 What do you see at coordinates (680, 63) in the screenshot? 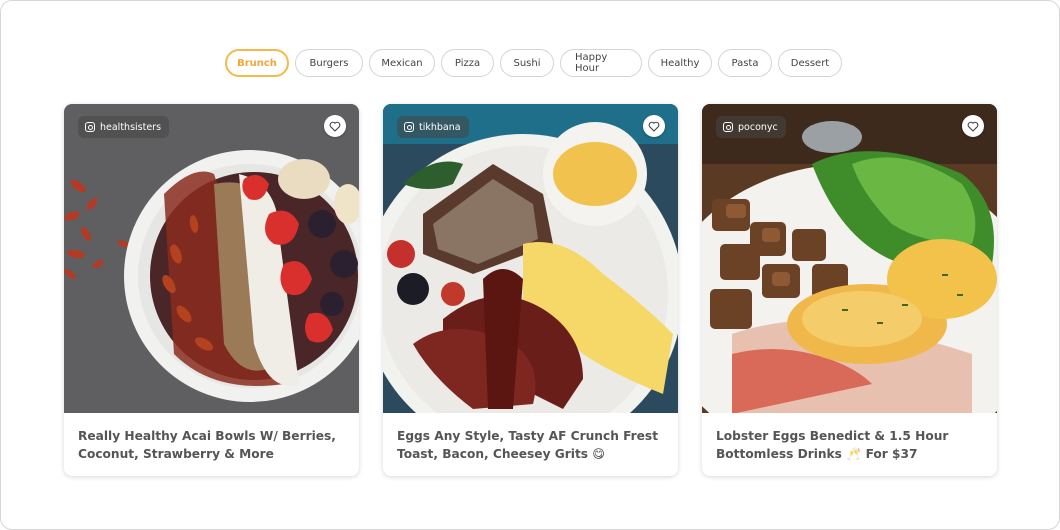
I see `filter-chip-healthy: Healthy` at bounding box center [680, 63].